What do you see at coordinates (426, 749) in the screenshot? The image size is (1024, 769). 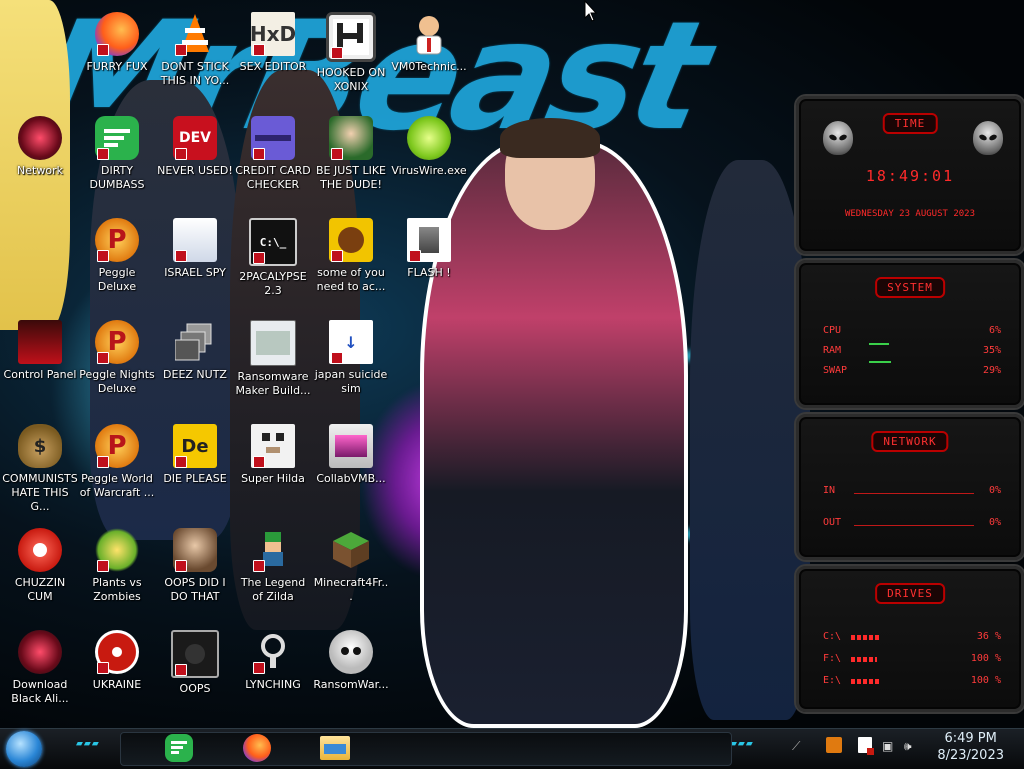 I see `taskbar-app-area` at bounding box center [426, 749].